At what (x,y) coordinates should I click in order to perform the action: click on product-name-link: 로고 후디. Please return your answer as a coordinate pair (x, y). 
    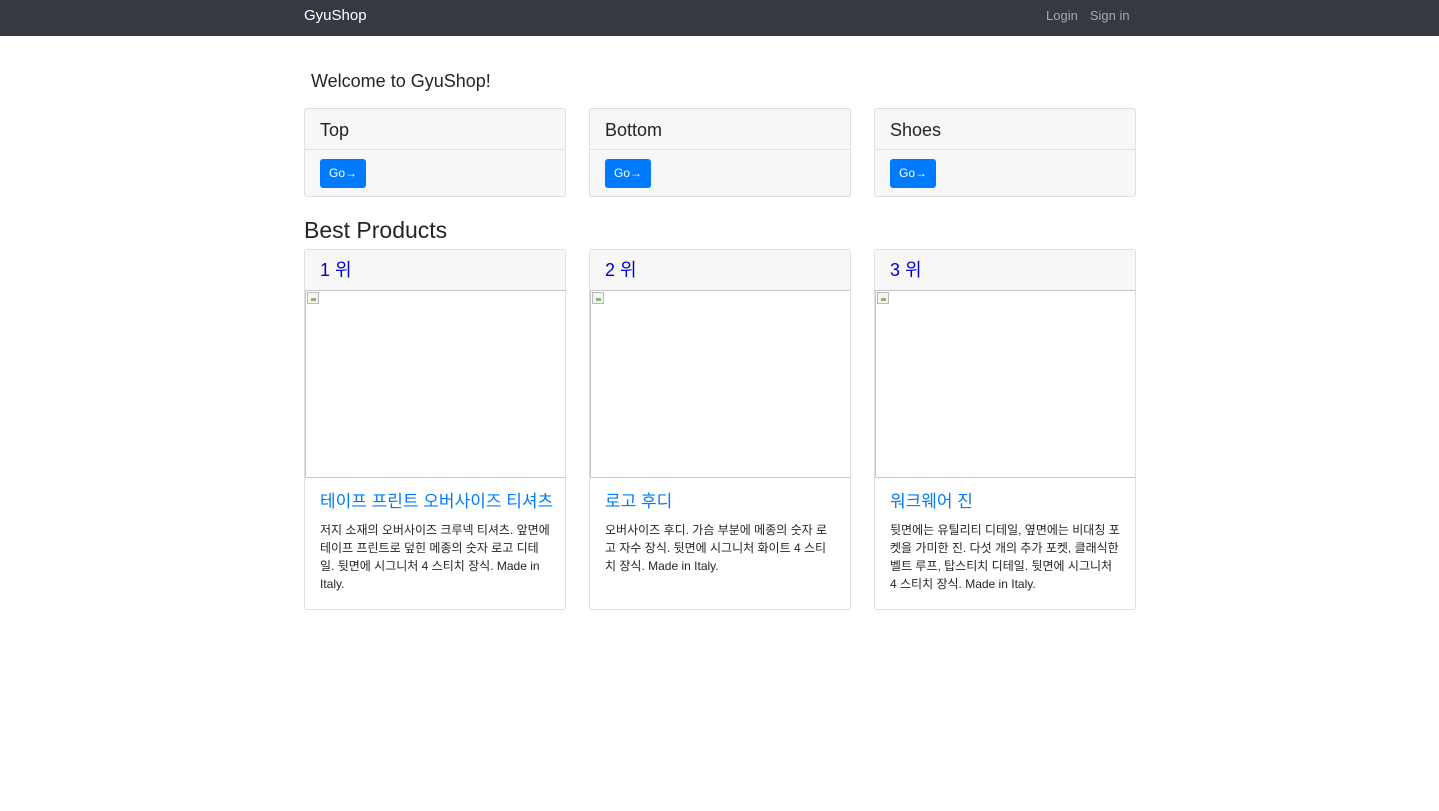
    Looking at the image, I should click on (720, 502).